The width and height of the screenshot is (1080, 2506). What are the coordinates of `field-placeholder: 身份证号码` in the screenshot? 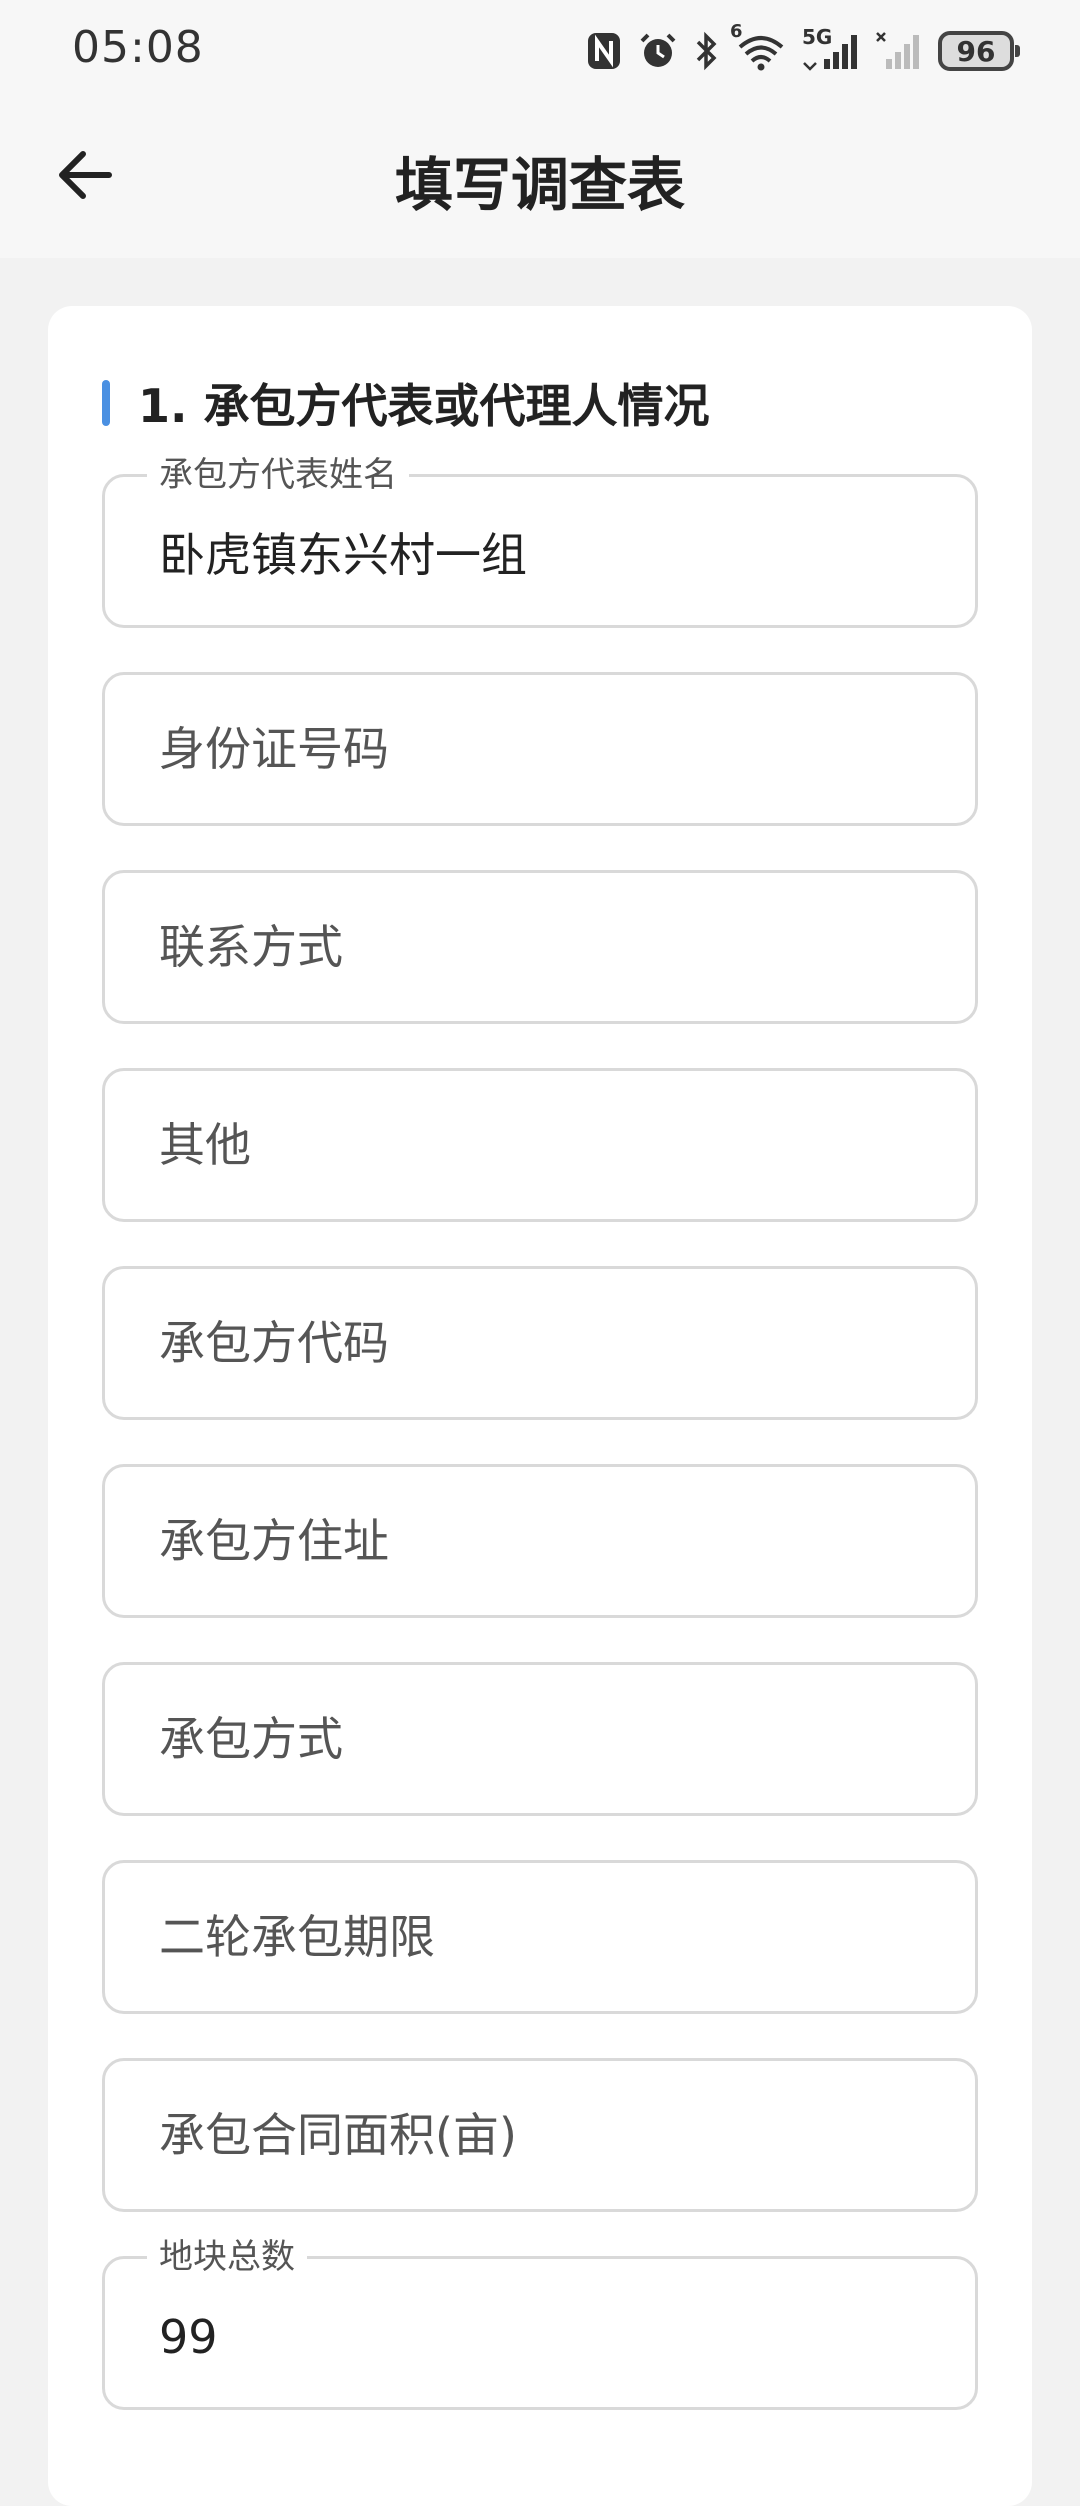 It's located at (274, 749).